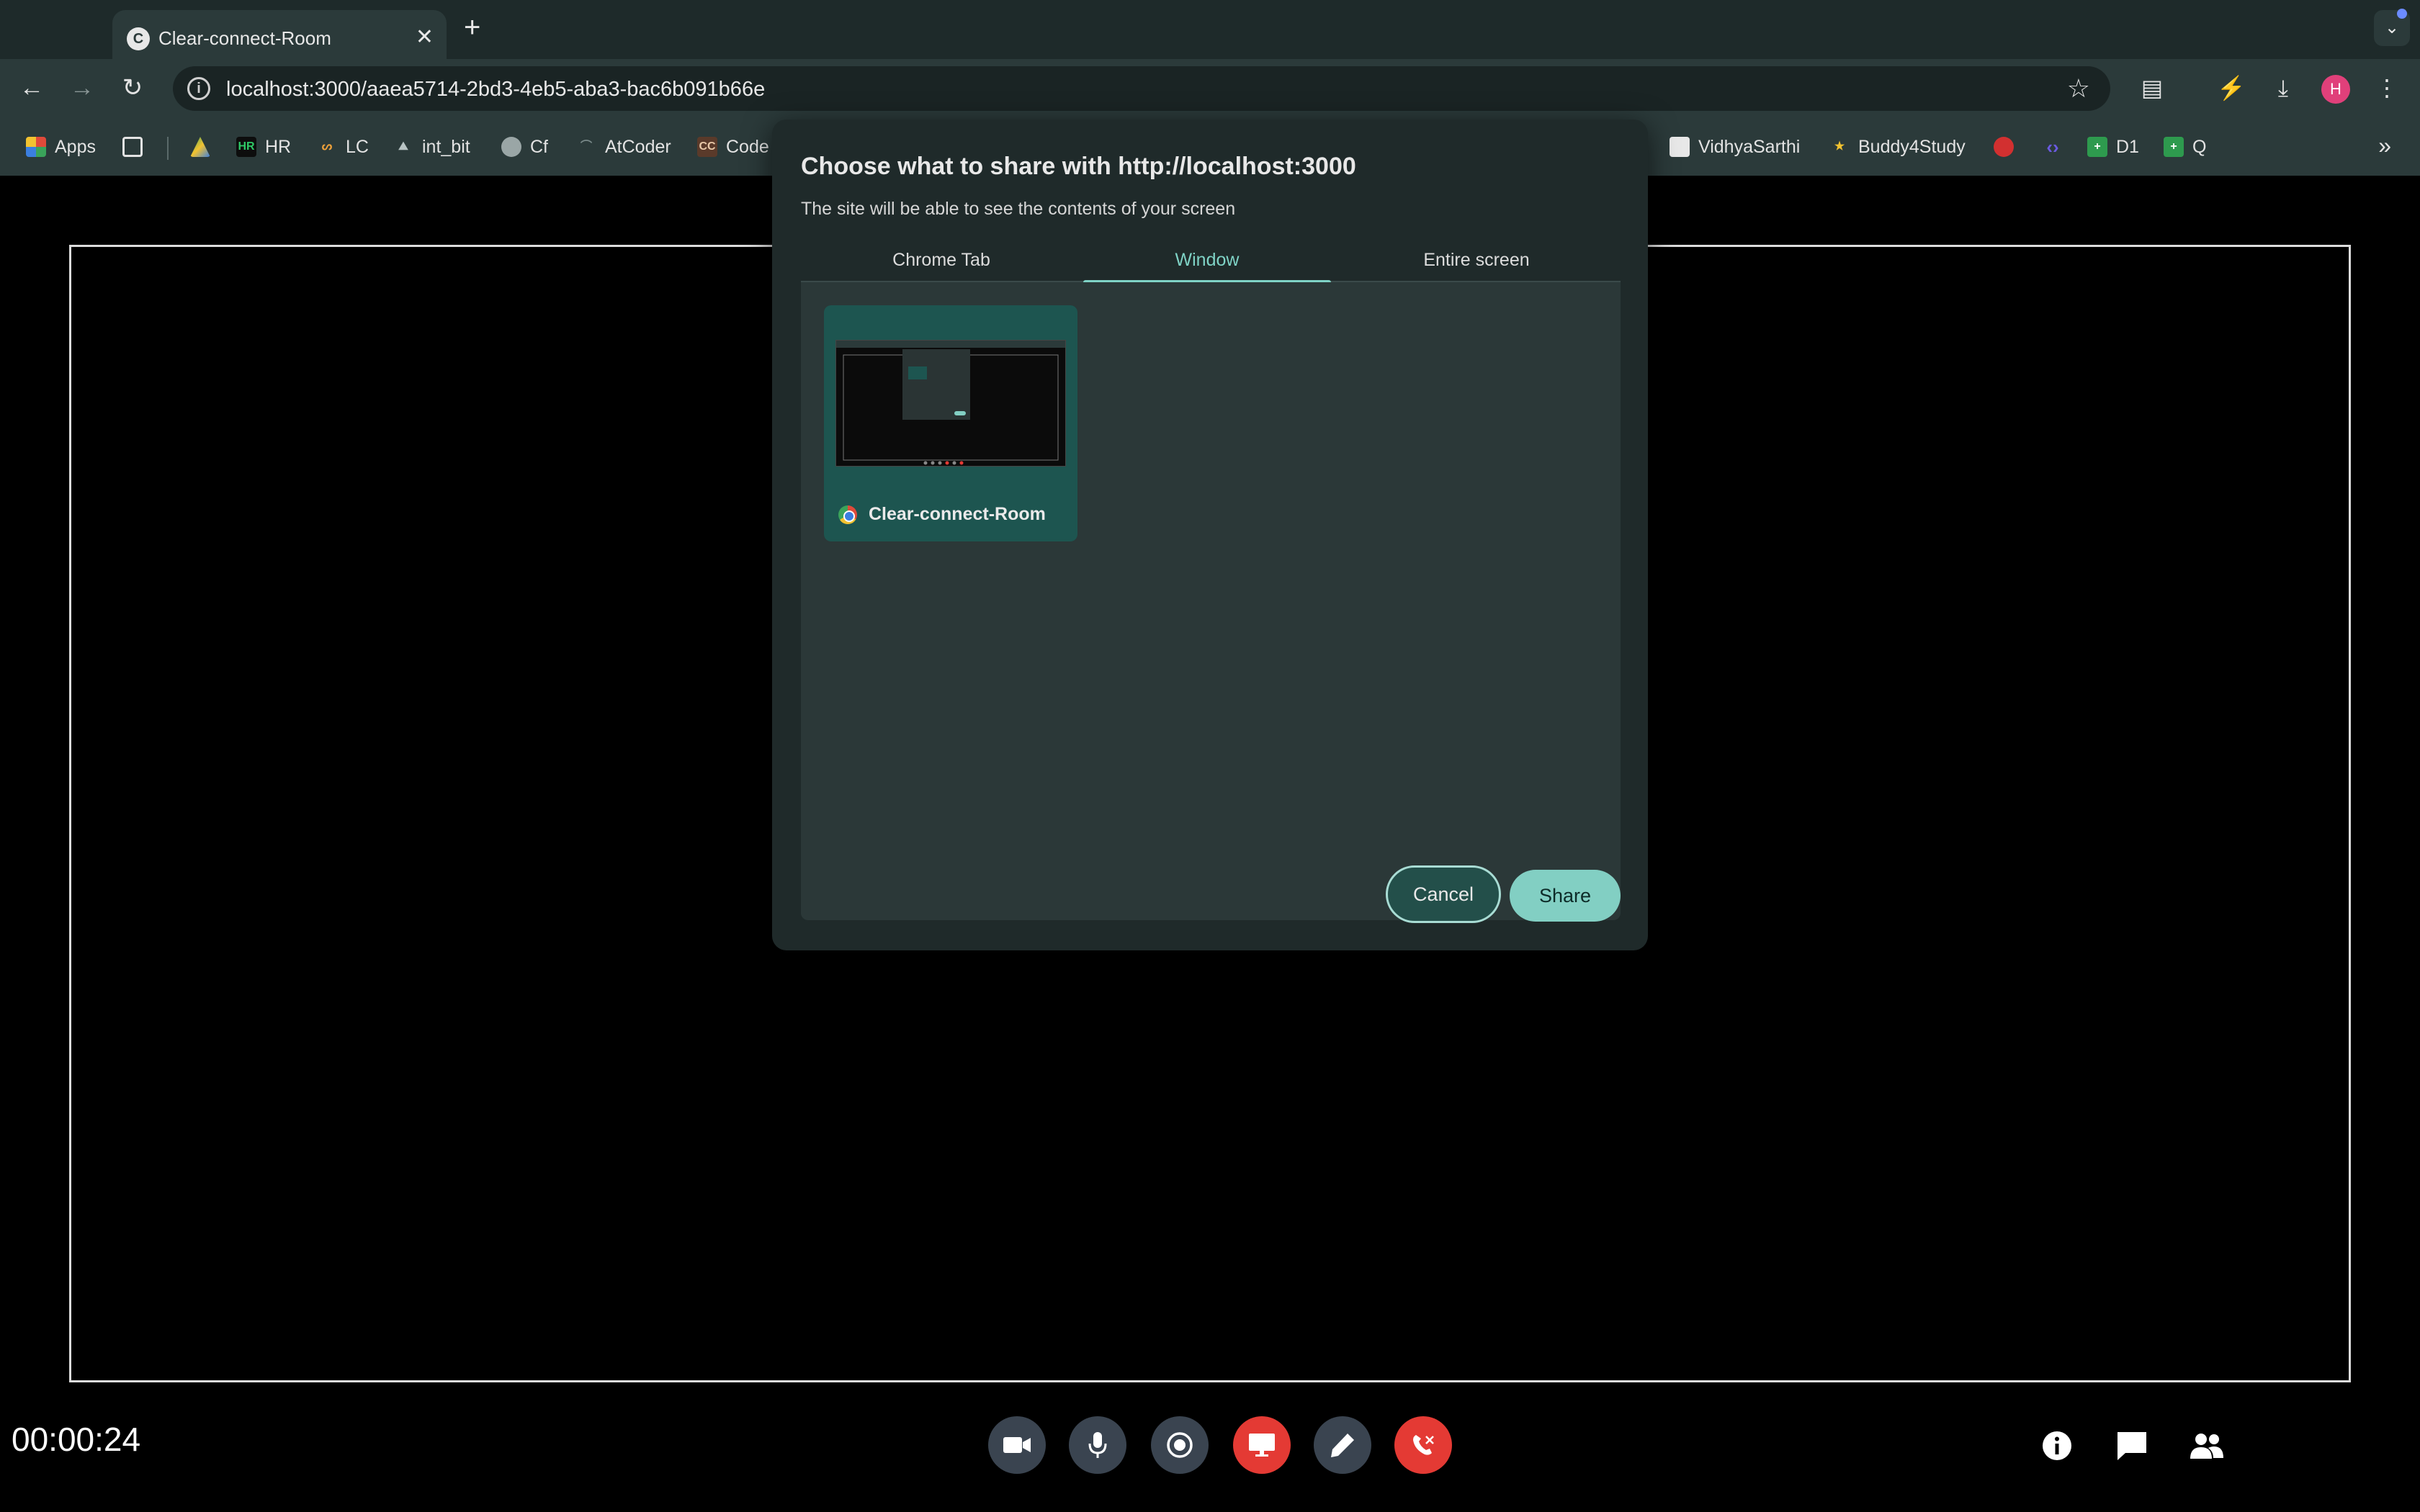 Image resolution: width=2420 pixels, height=1512 pixels. I want to click on bookmark-label: Buddy4Study, so click(1912, 146).